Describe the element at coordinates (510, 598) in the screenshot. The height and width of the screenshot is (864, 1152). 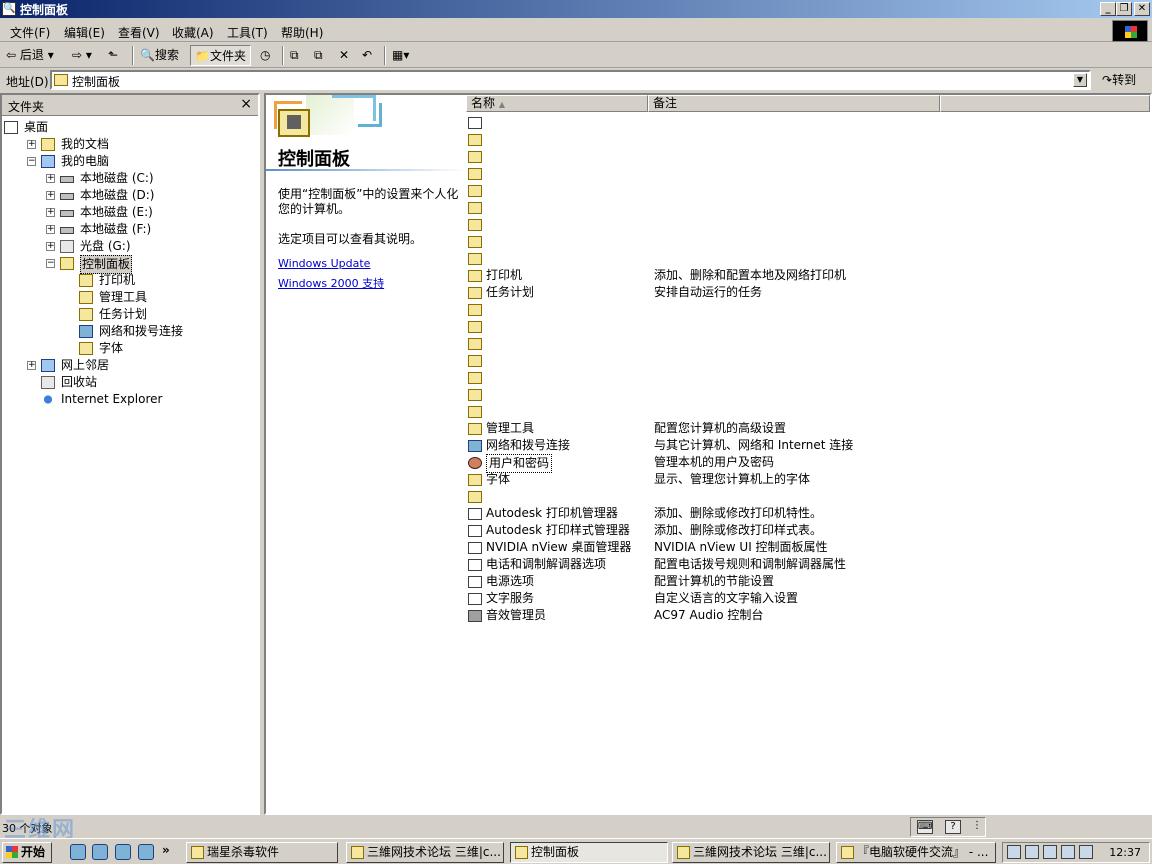
I see `item-name: 文字服务` at that location.